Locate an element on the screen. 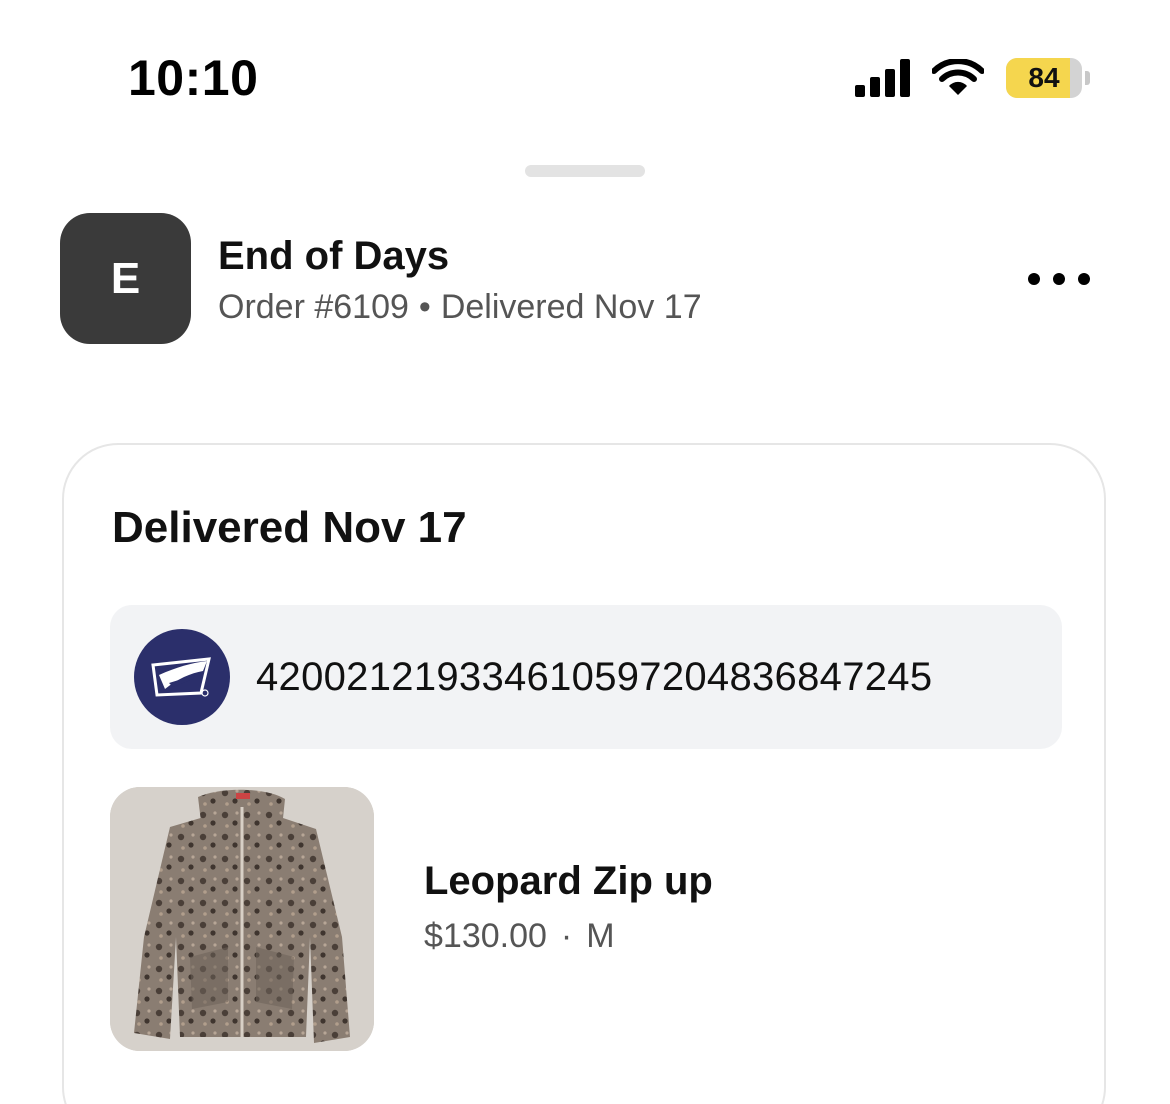  shop-avatar-letter: E is located at coordinates (125, 278).